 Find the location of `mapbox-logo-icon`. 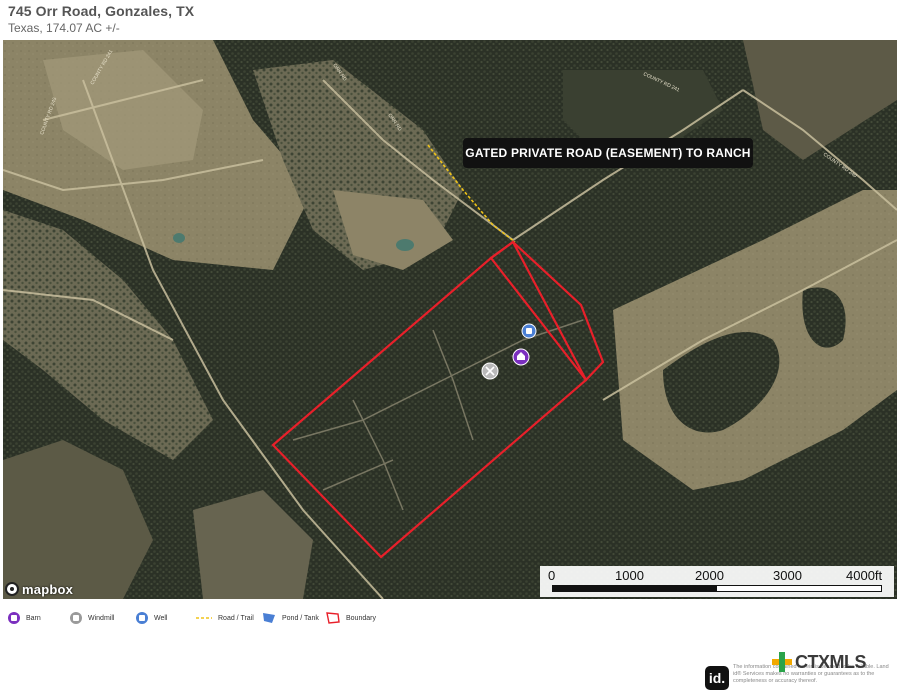

mapbox-logo-icon is located at coordinates (12, 589).